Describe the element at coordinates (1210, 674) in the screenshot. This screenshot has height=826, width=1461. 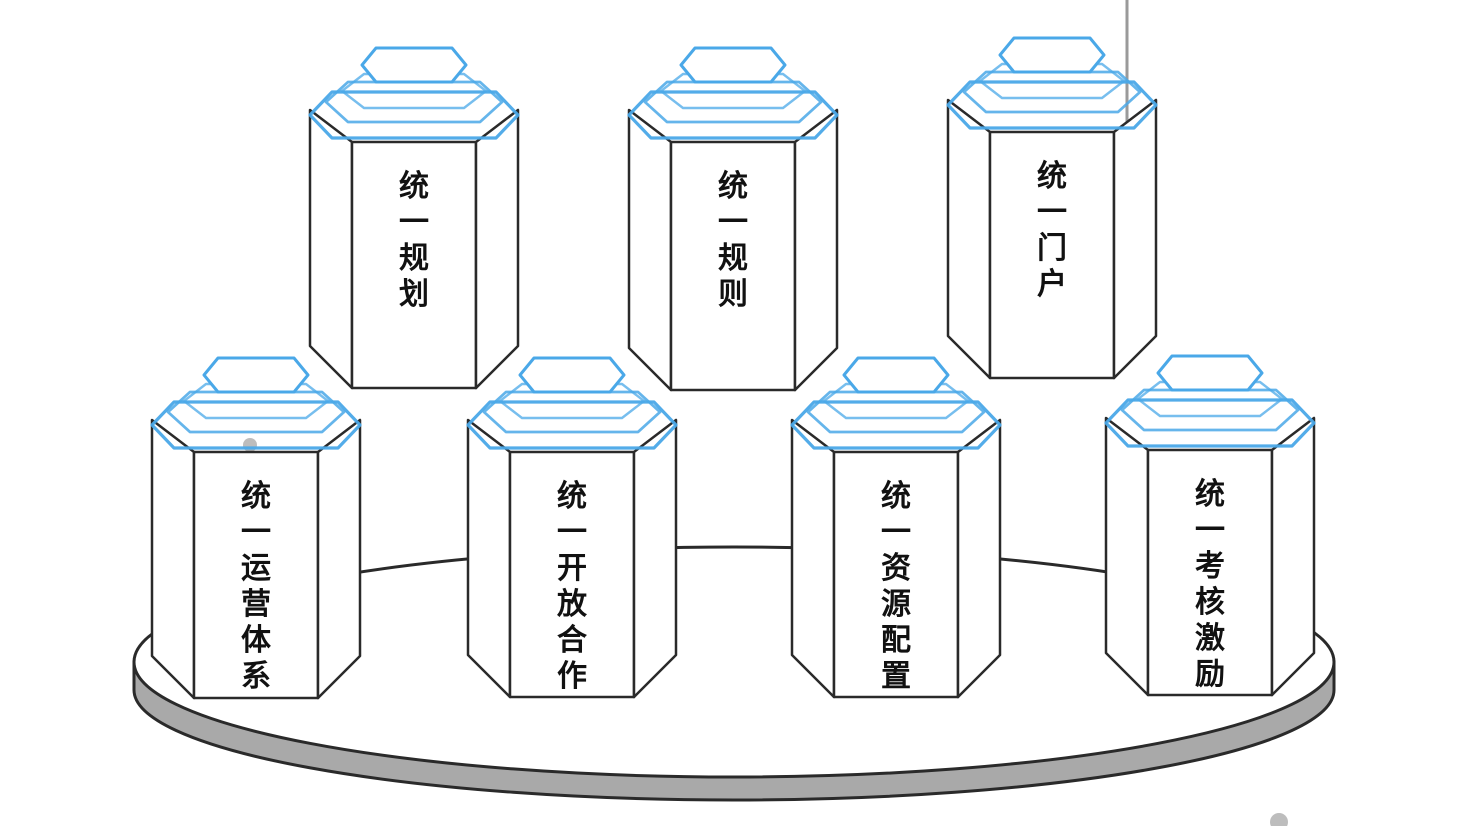
I see `pillar-label-char: 励` at that location.